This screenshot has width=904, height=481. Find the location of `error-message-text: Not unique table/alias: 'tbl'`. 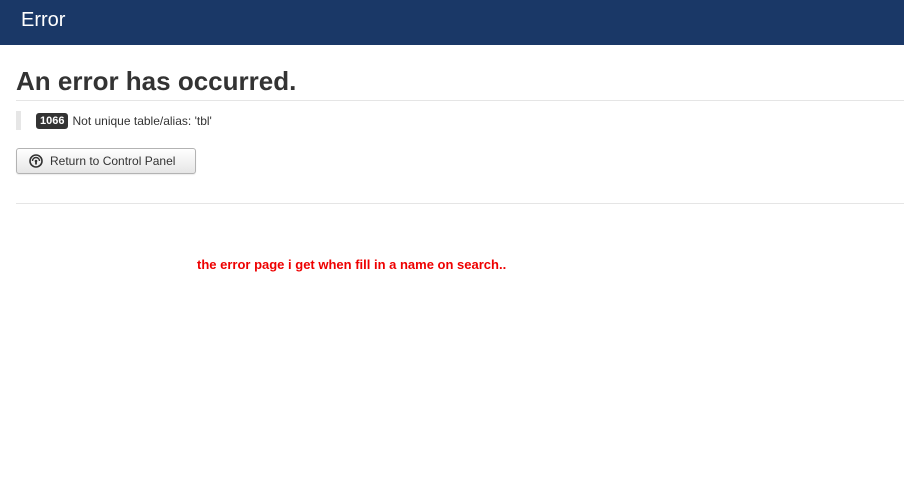

error-message-text: Not unique table/alias: 'tbl' is located at coordinates (142, 120).